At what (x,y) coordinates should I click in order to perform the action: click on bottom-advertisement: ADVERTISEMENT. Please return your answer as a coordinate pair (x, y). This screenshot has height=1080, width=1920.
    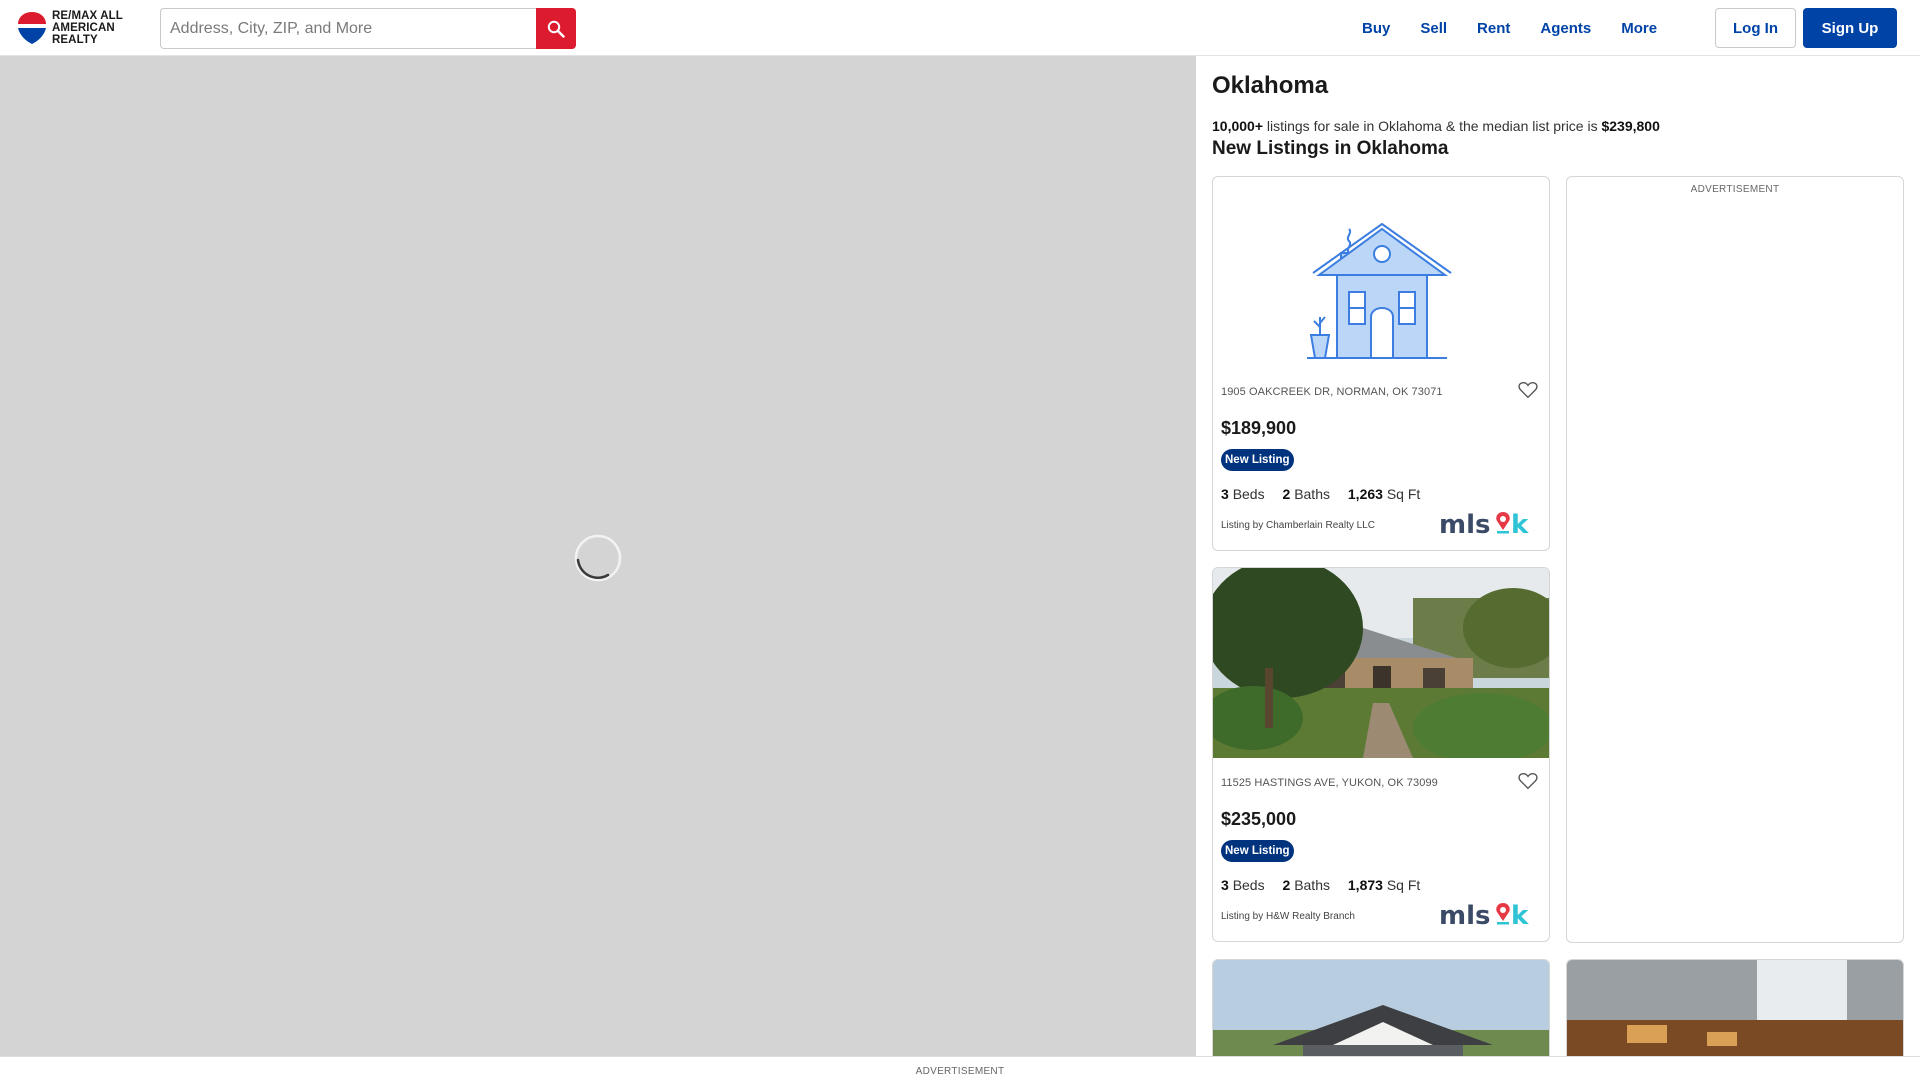
    Looking at the image, I should click on (960, 1068).